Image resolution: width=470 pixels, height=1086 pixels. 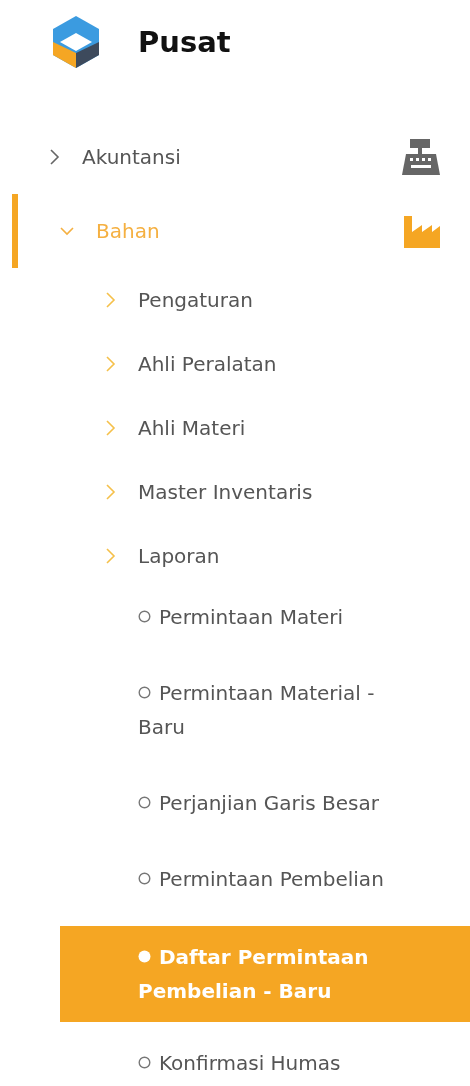 I want to click on report-link: Permintaan Material - Baru, so click(x=268, y=710).